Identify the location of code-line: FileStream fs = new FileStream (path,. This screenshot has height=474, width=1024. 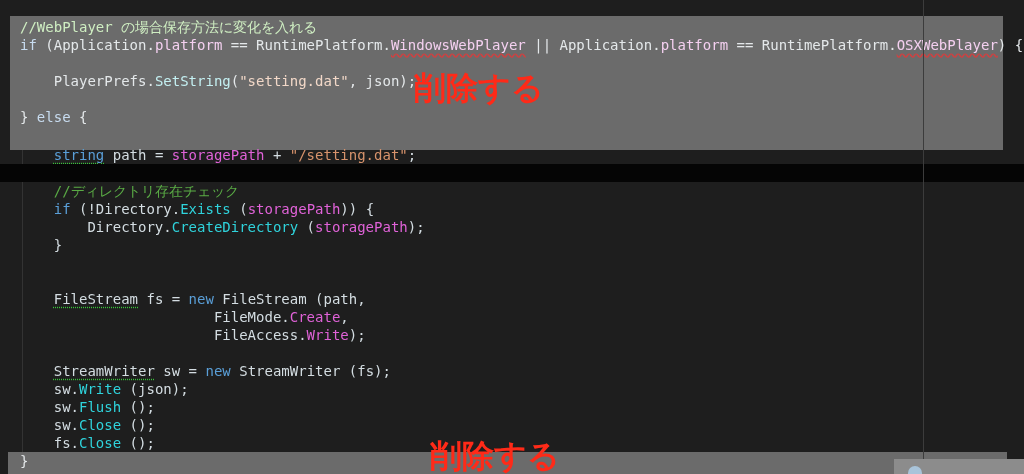
(209, 299).